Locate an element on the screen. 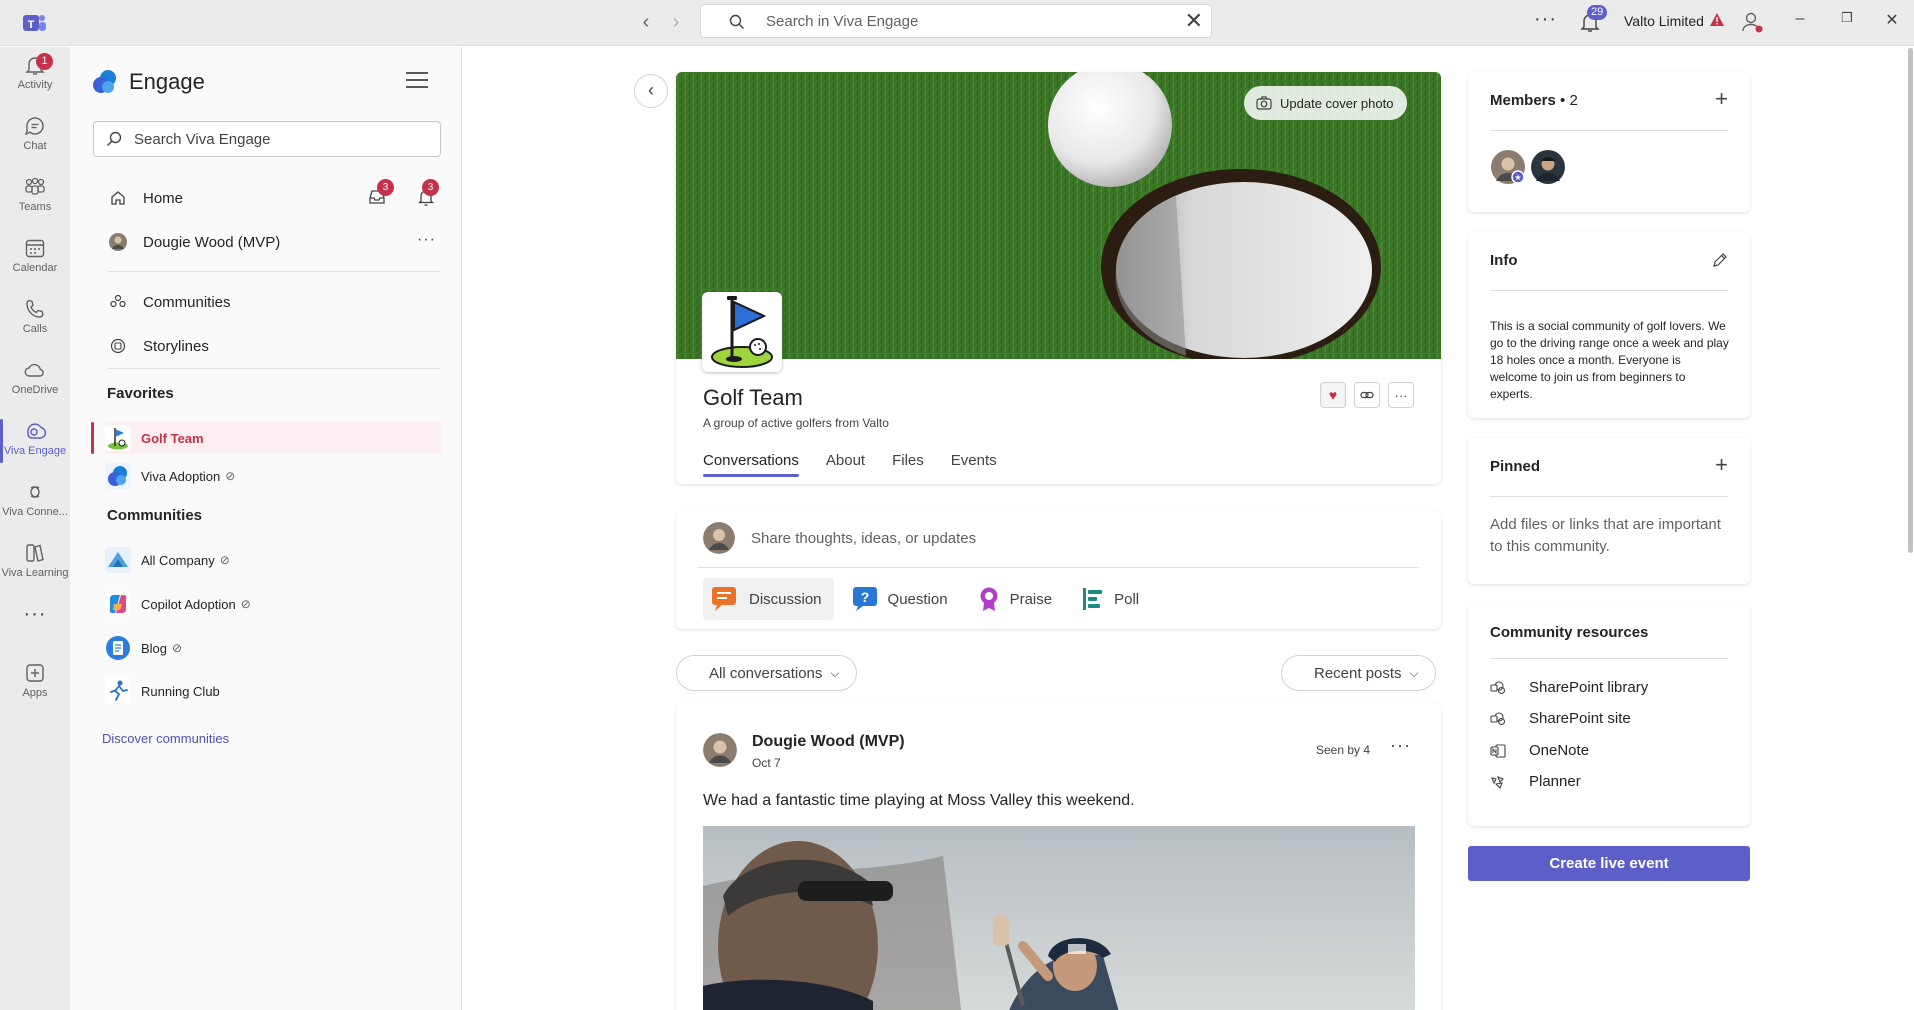 This screenshot has width=1914, height=1010. member-avatar: ★ is located at coordinates (1508, 167).